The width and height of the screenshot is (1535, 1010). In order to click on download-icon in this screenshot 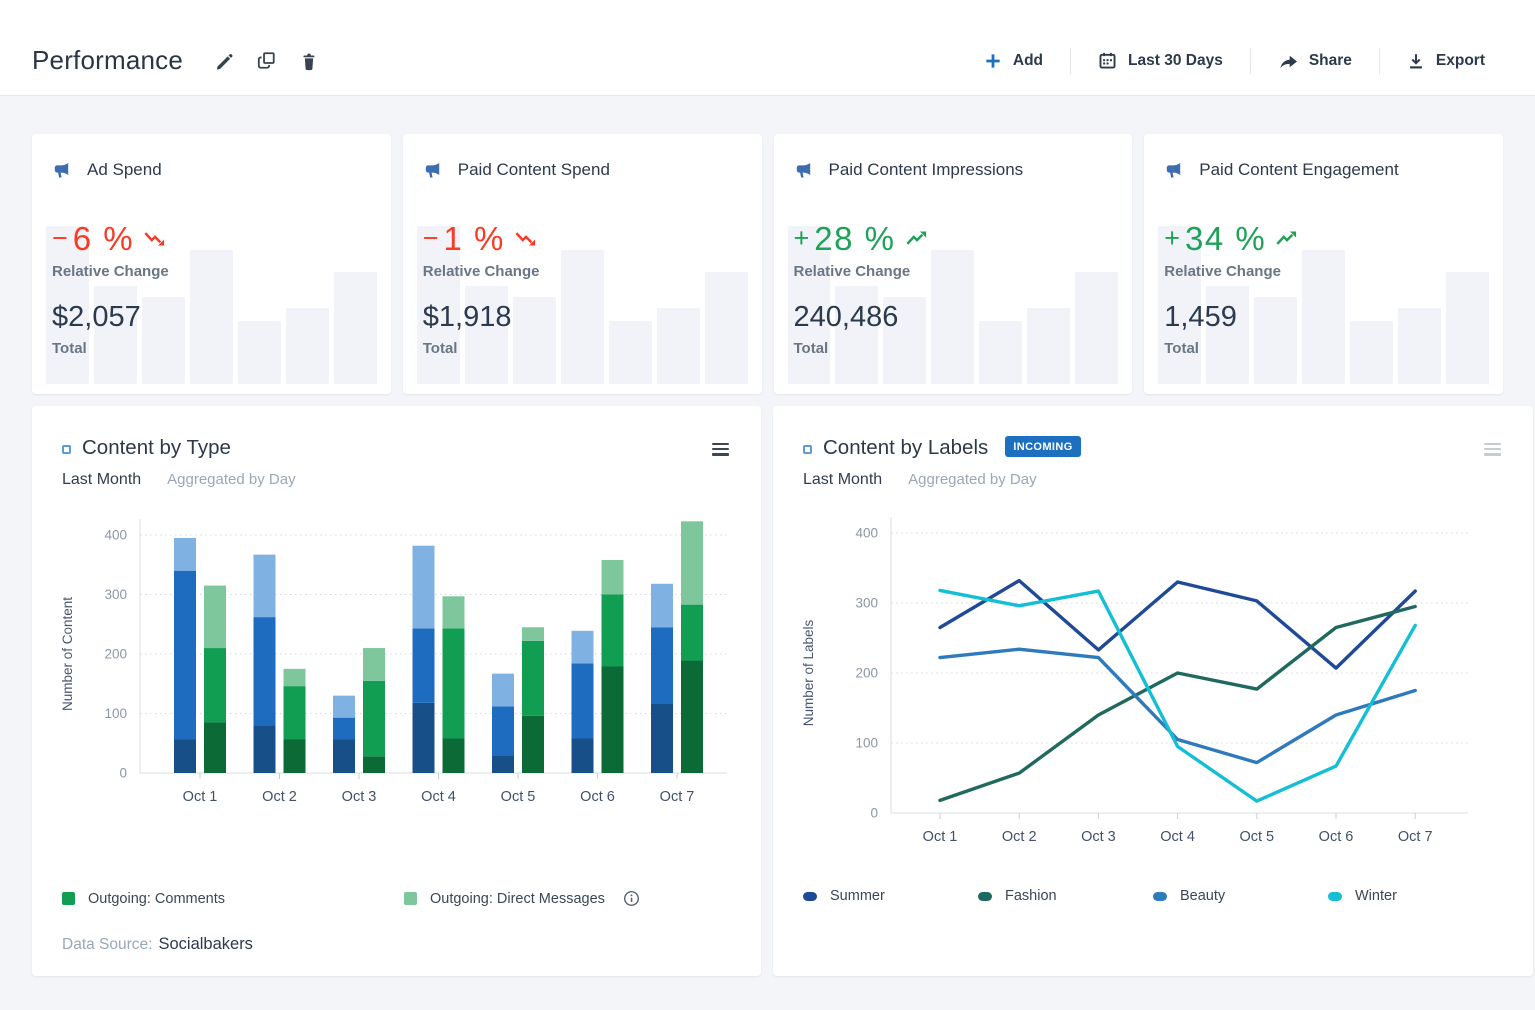, I will do `click(1416, 61)`.